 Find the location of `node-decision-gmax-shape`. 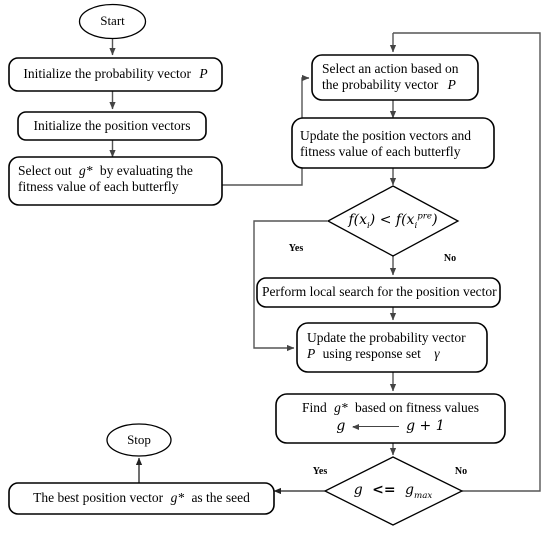

node-decision-gmax-shape is located at coordinates (393, 491).